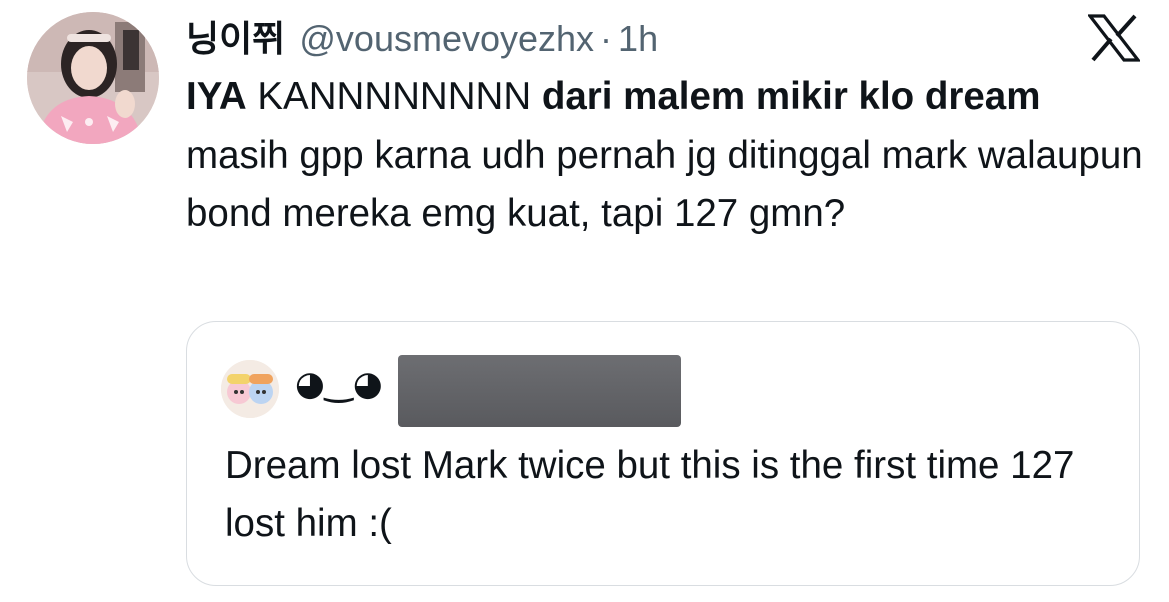 The image size is (1169, 602). I want to click on x-logo-icon, so click(1114, 38).